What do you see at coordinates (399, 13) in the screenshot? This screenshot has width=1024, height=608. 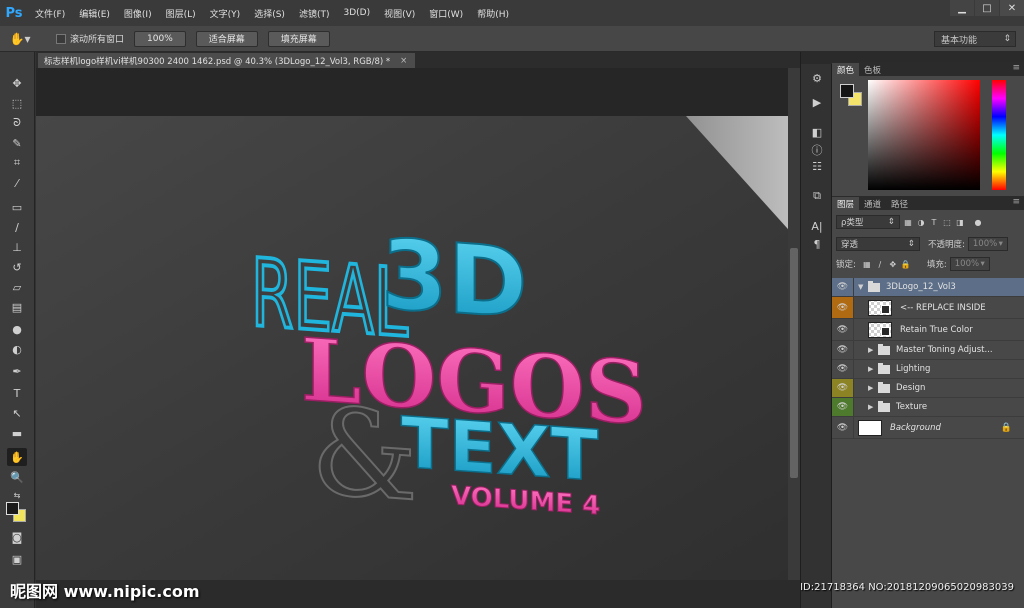 I see `menu-view: 视图(V)` at bounding box center [399, 13].